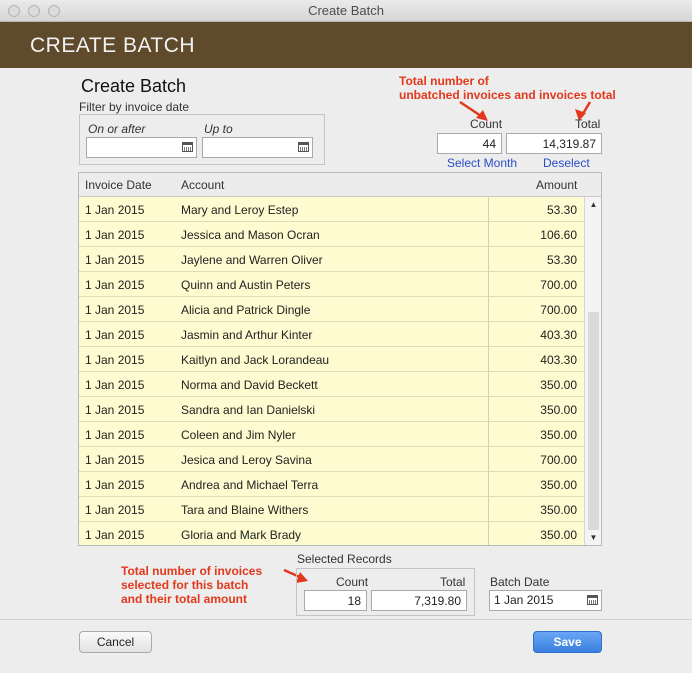 This screenshot has height=673, width=692. What do you see at coordinates (331, 209) in the screenshot?
I see `table-row: 1 Jan 2015 Mary and Leroy Estep 53.30` at bounding box center [331, 209].